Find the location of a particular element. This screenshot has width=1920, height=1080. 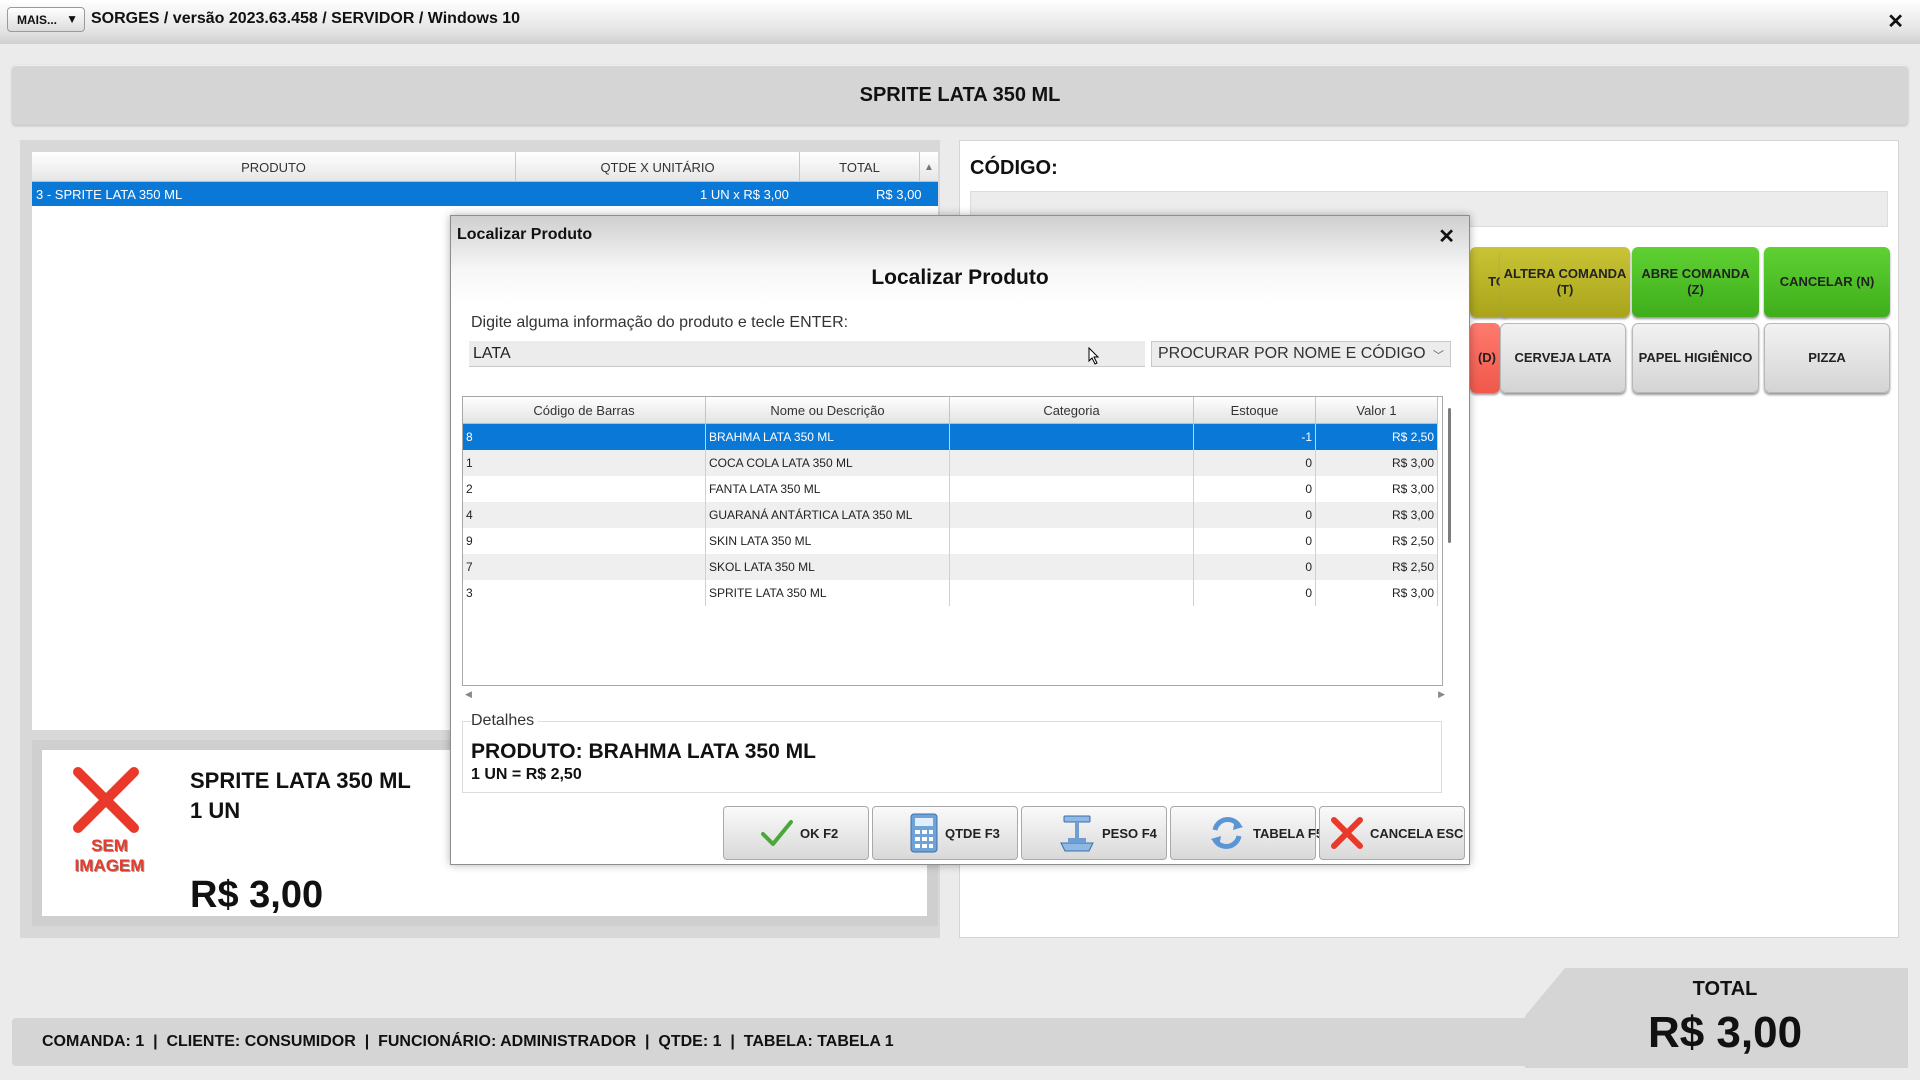

current-item-qty: 1 UN is located at coordinates (215, 810).